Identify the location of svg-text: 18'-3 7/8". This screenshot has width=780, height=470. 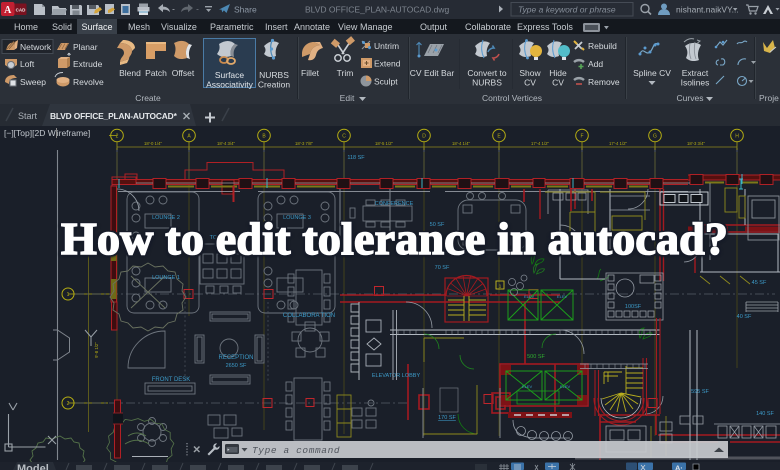
(304, 143).